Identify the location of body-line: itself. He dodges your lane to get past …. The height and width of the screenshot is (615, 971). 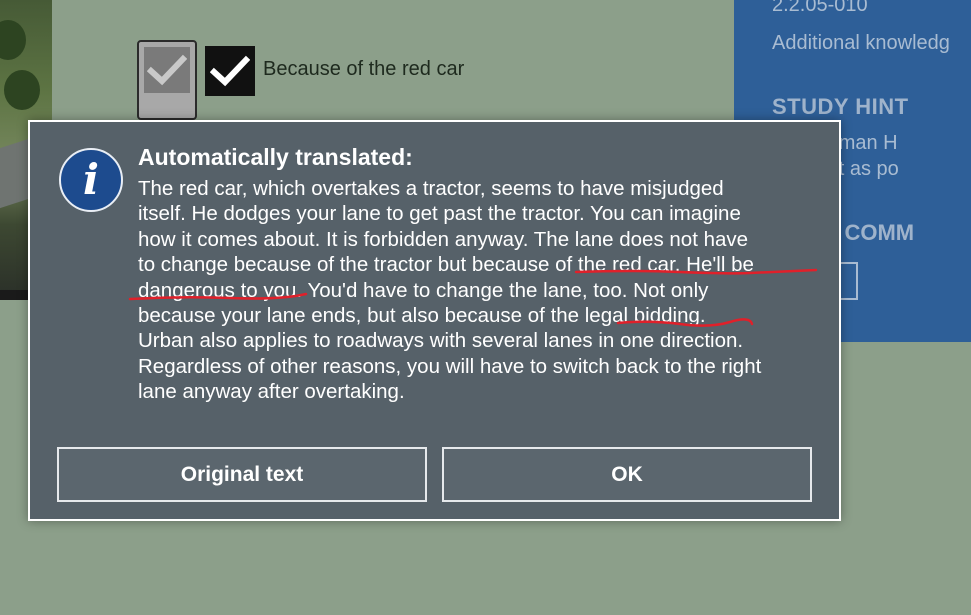
(439, 214).